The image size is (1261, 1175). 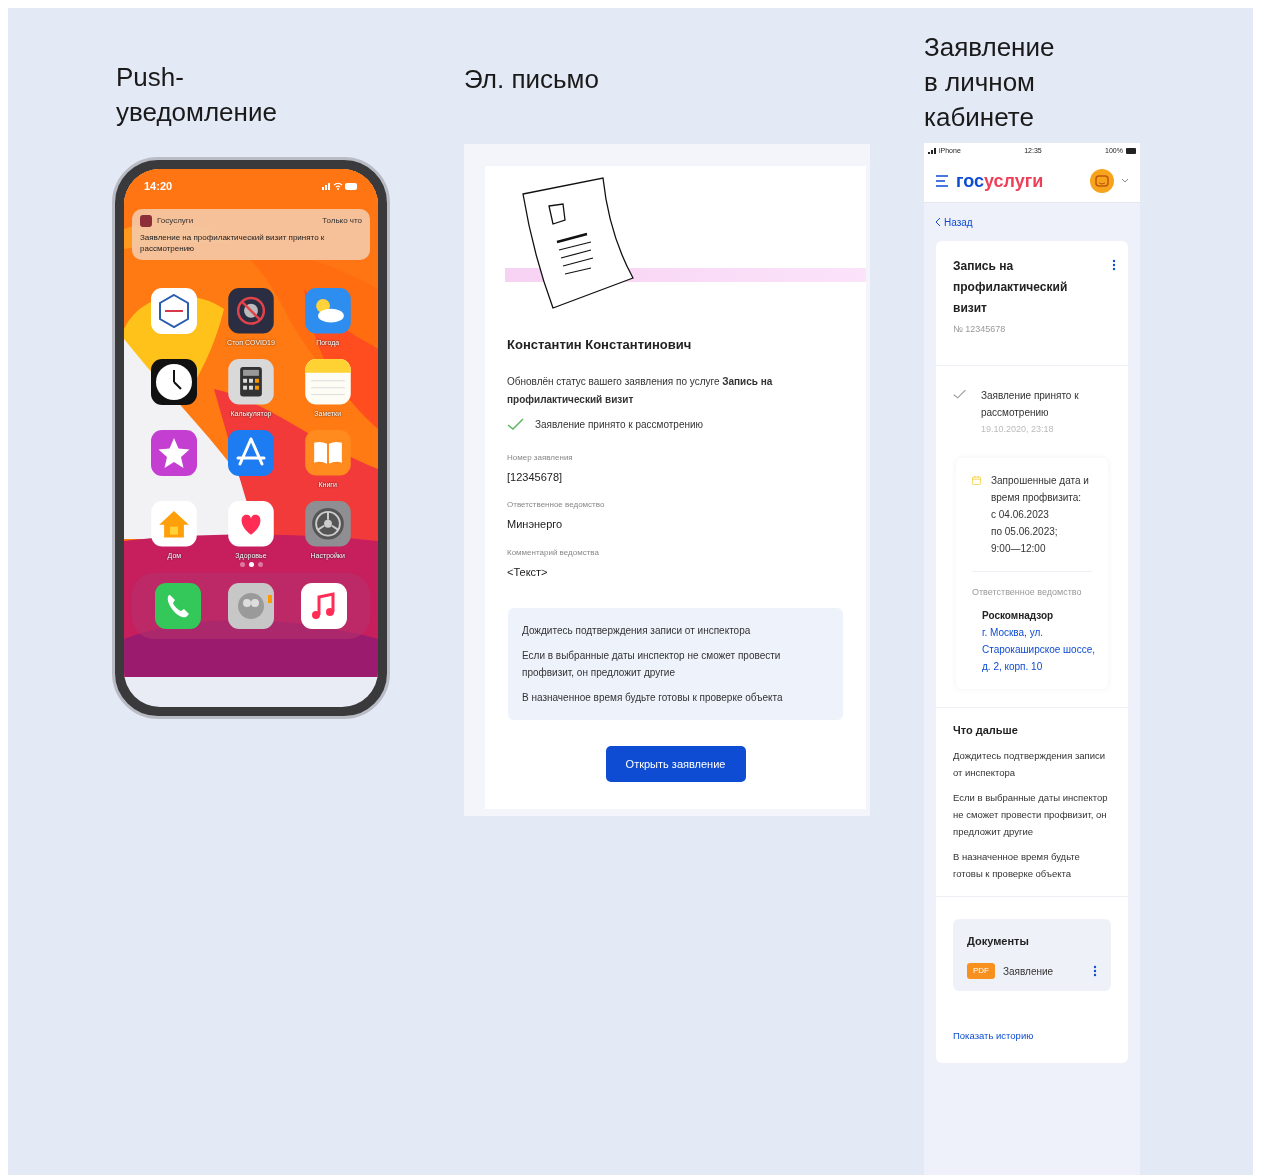 What do you see at coordinates (146, 221) in the screenshot?
I see `app-badge-icon` at bounding box center [146, 221].